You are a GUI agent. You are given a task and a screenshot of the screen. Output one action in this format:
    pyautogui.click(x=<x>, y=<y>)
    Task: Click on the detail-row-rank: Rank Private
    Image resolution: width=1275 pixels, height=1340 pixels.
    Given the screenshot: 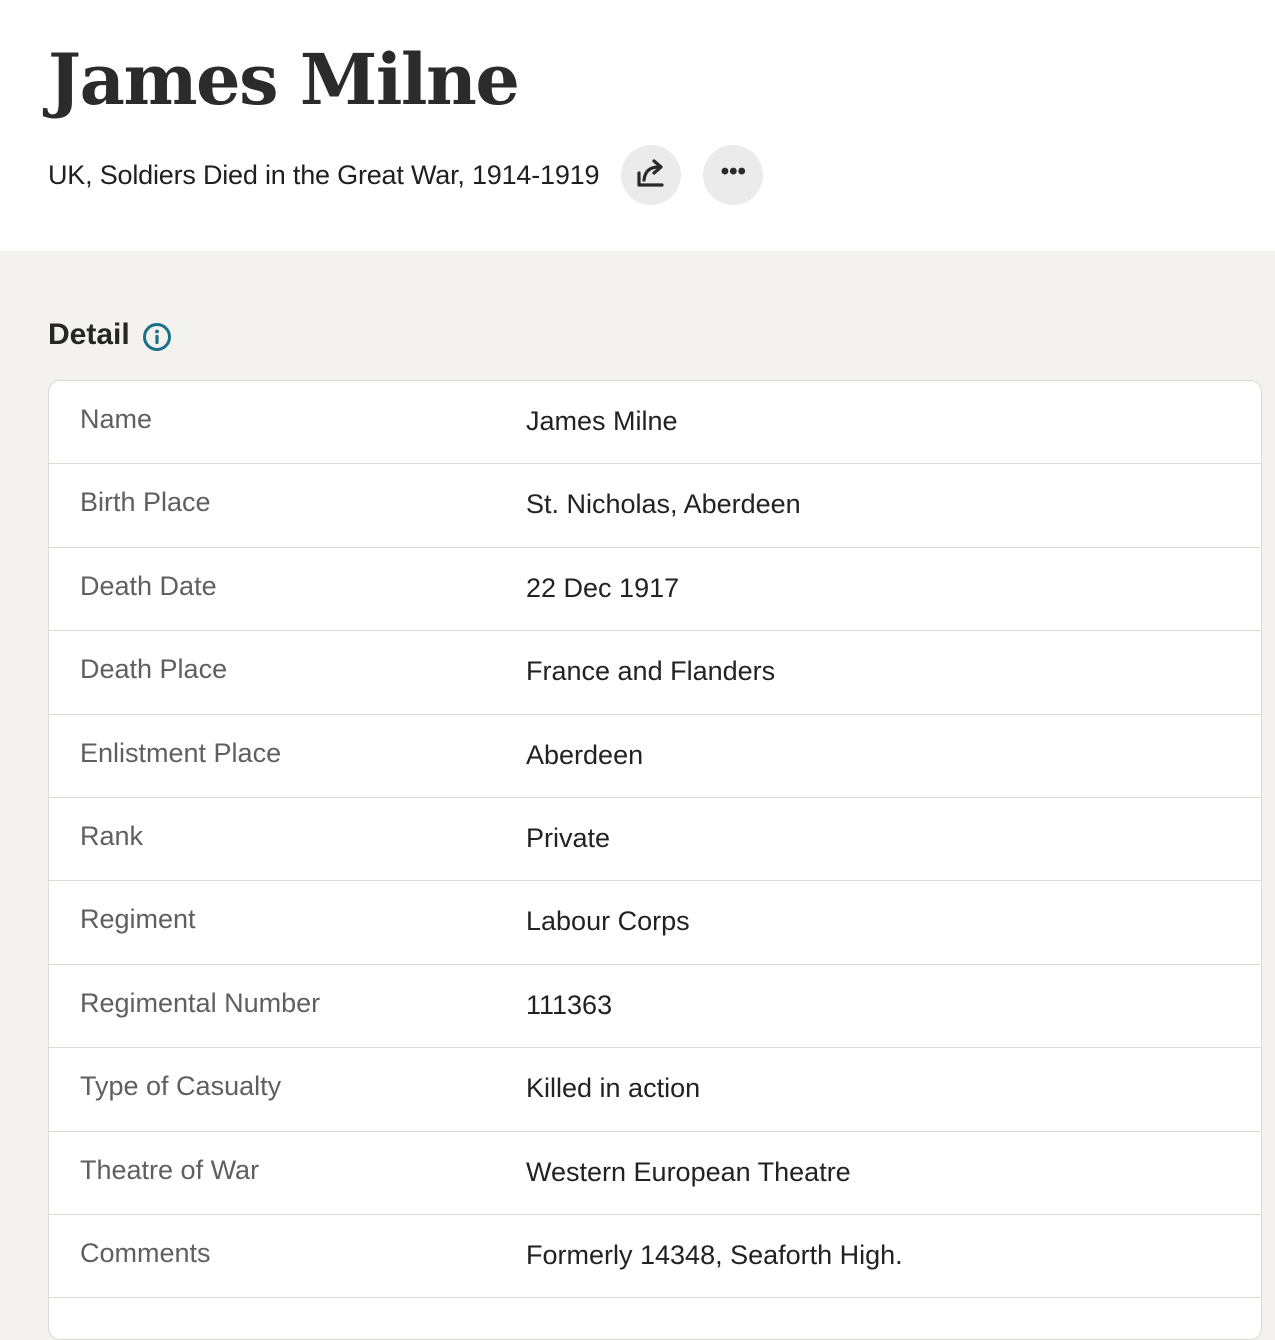 What is the action you would take?
    pyautogui.click(x=655, y=840)
    